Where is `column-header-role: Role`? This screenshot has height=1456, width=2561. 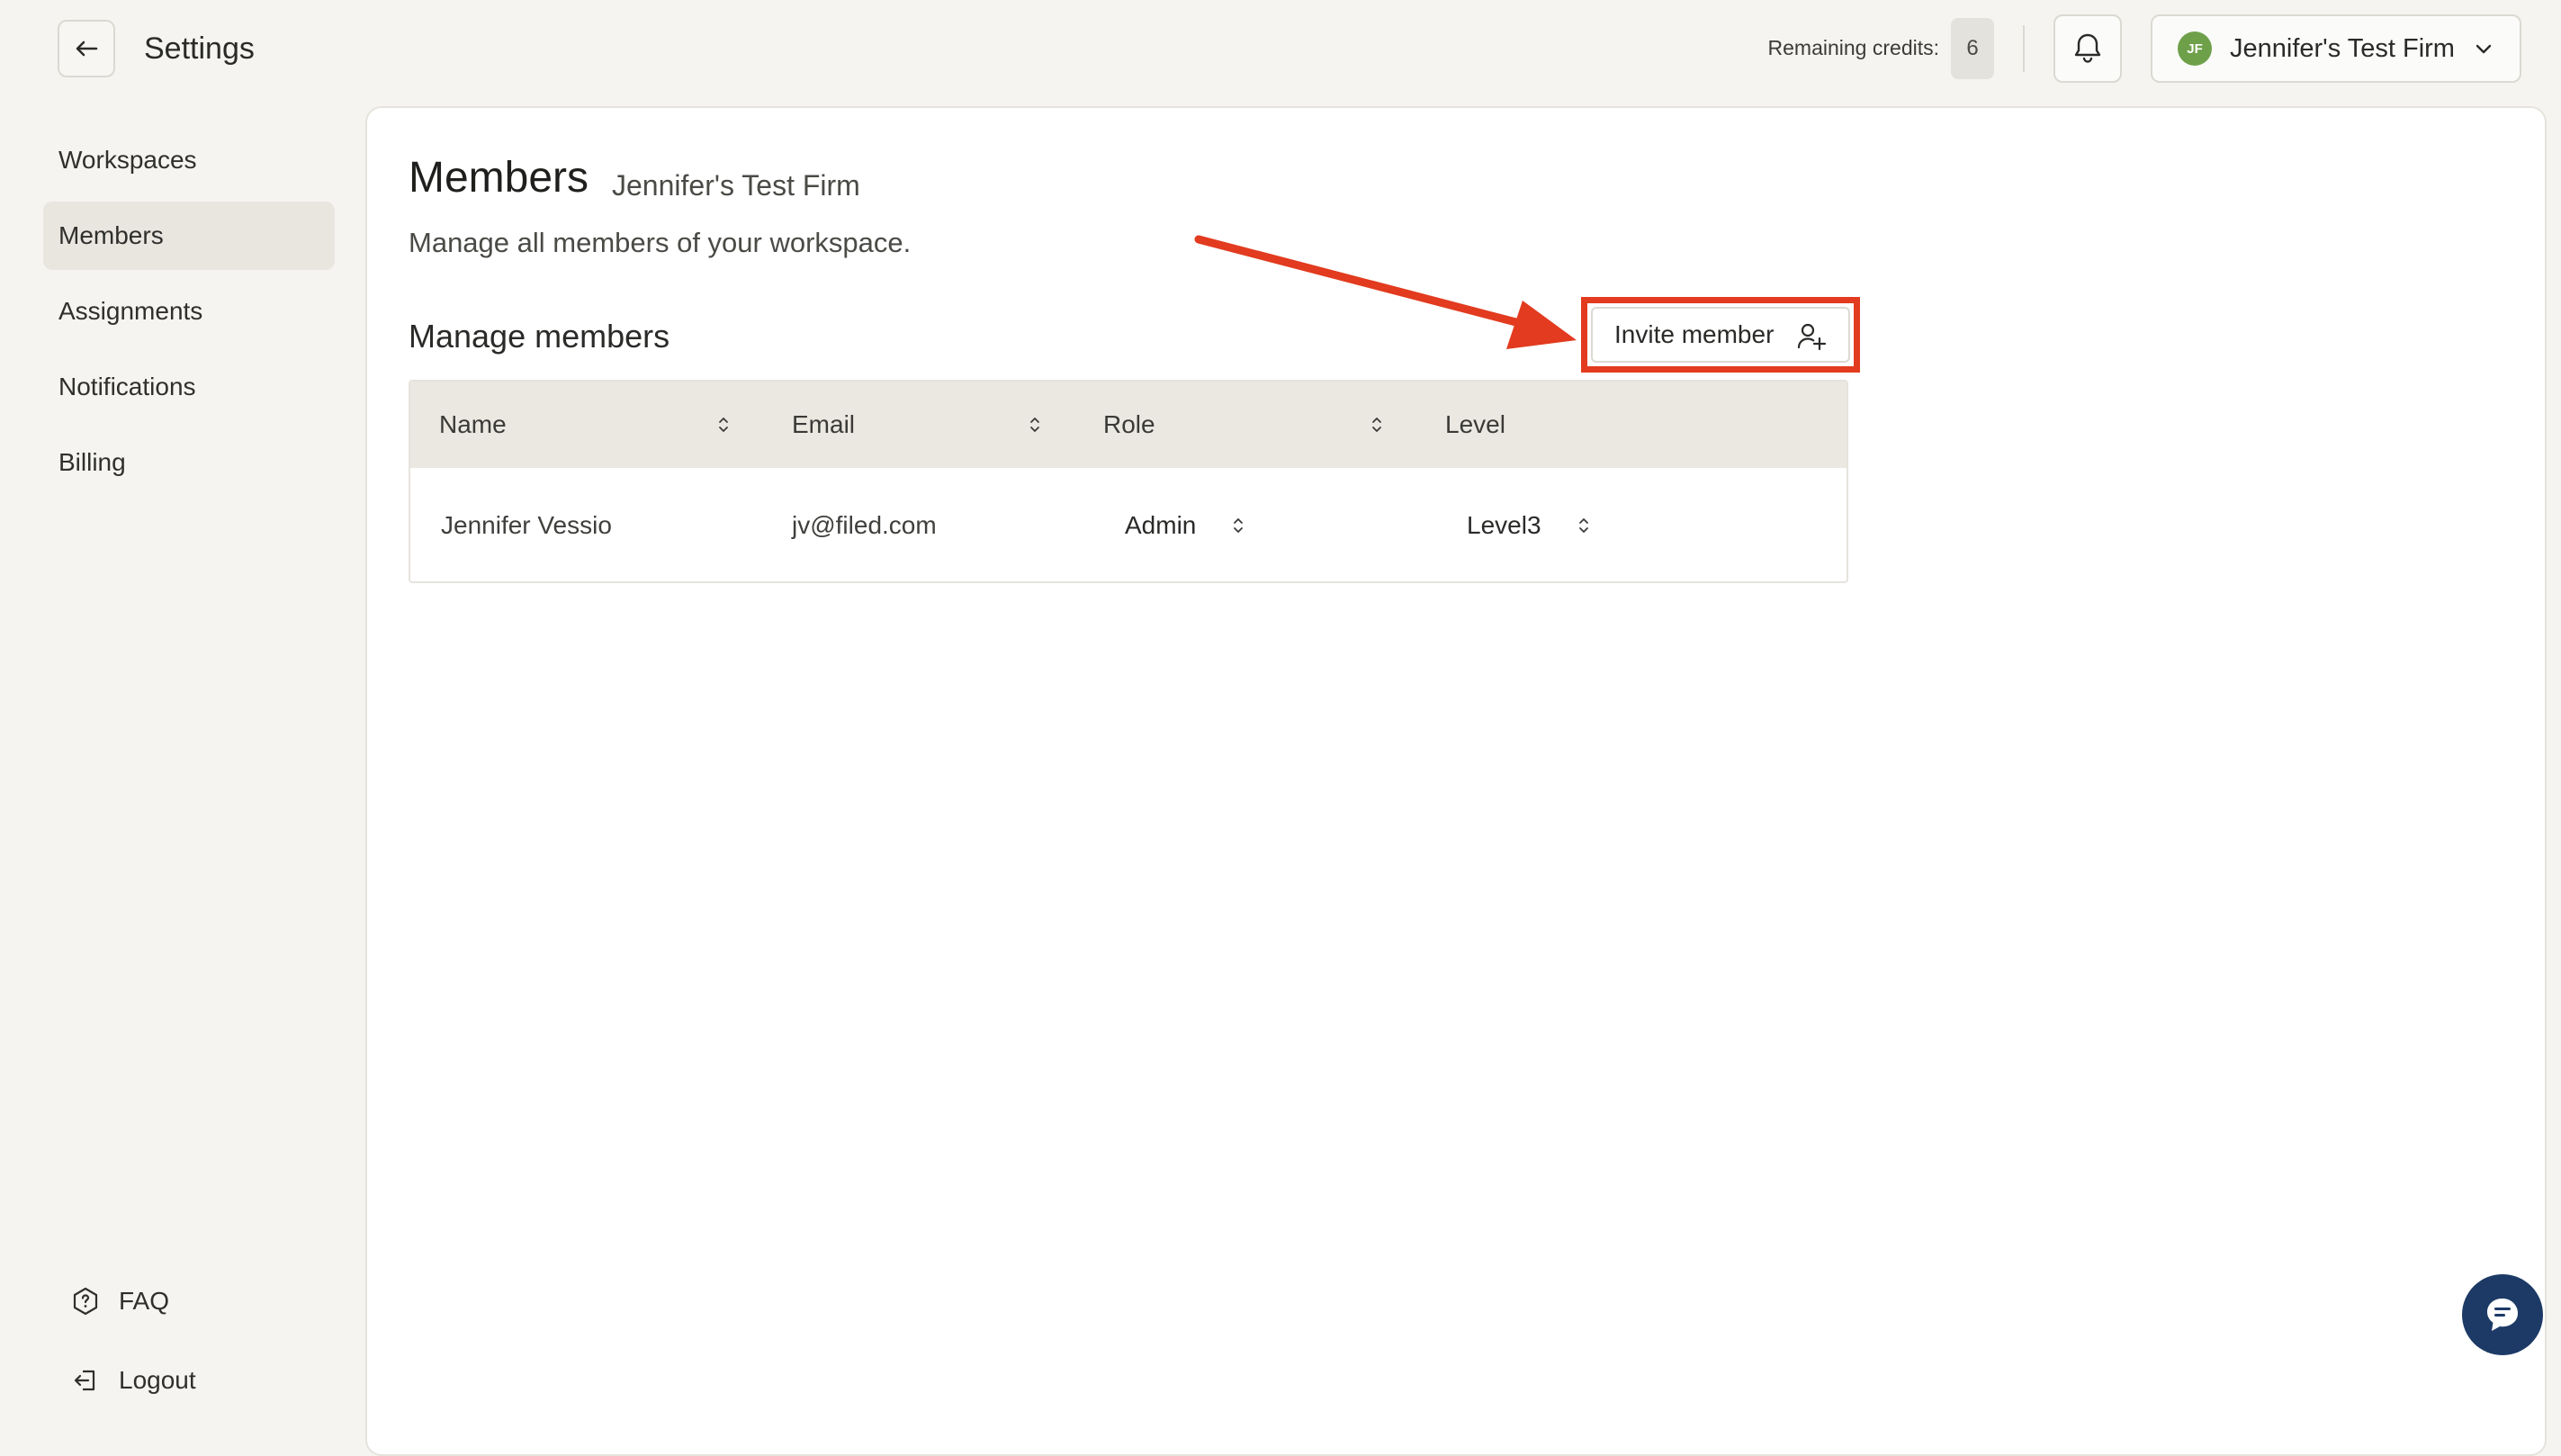
column-header-role: Role is located at coordinates (1129, 425).